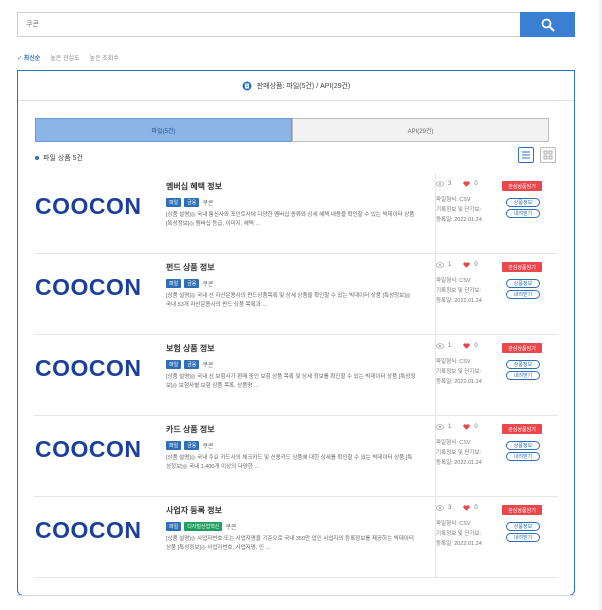 The height and width of the screenshot is (610, 602). Describe the element at coordinates (37, 158) in the screenshot. I see `bullet-icon` at that location.